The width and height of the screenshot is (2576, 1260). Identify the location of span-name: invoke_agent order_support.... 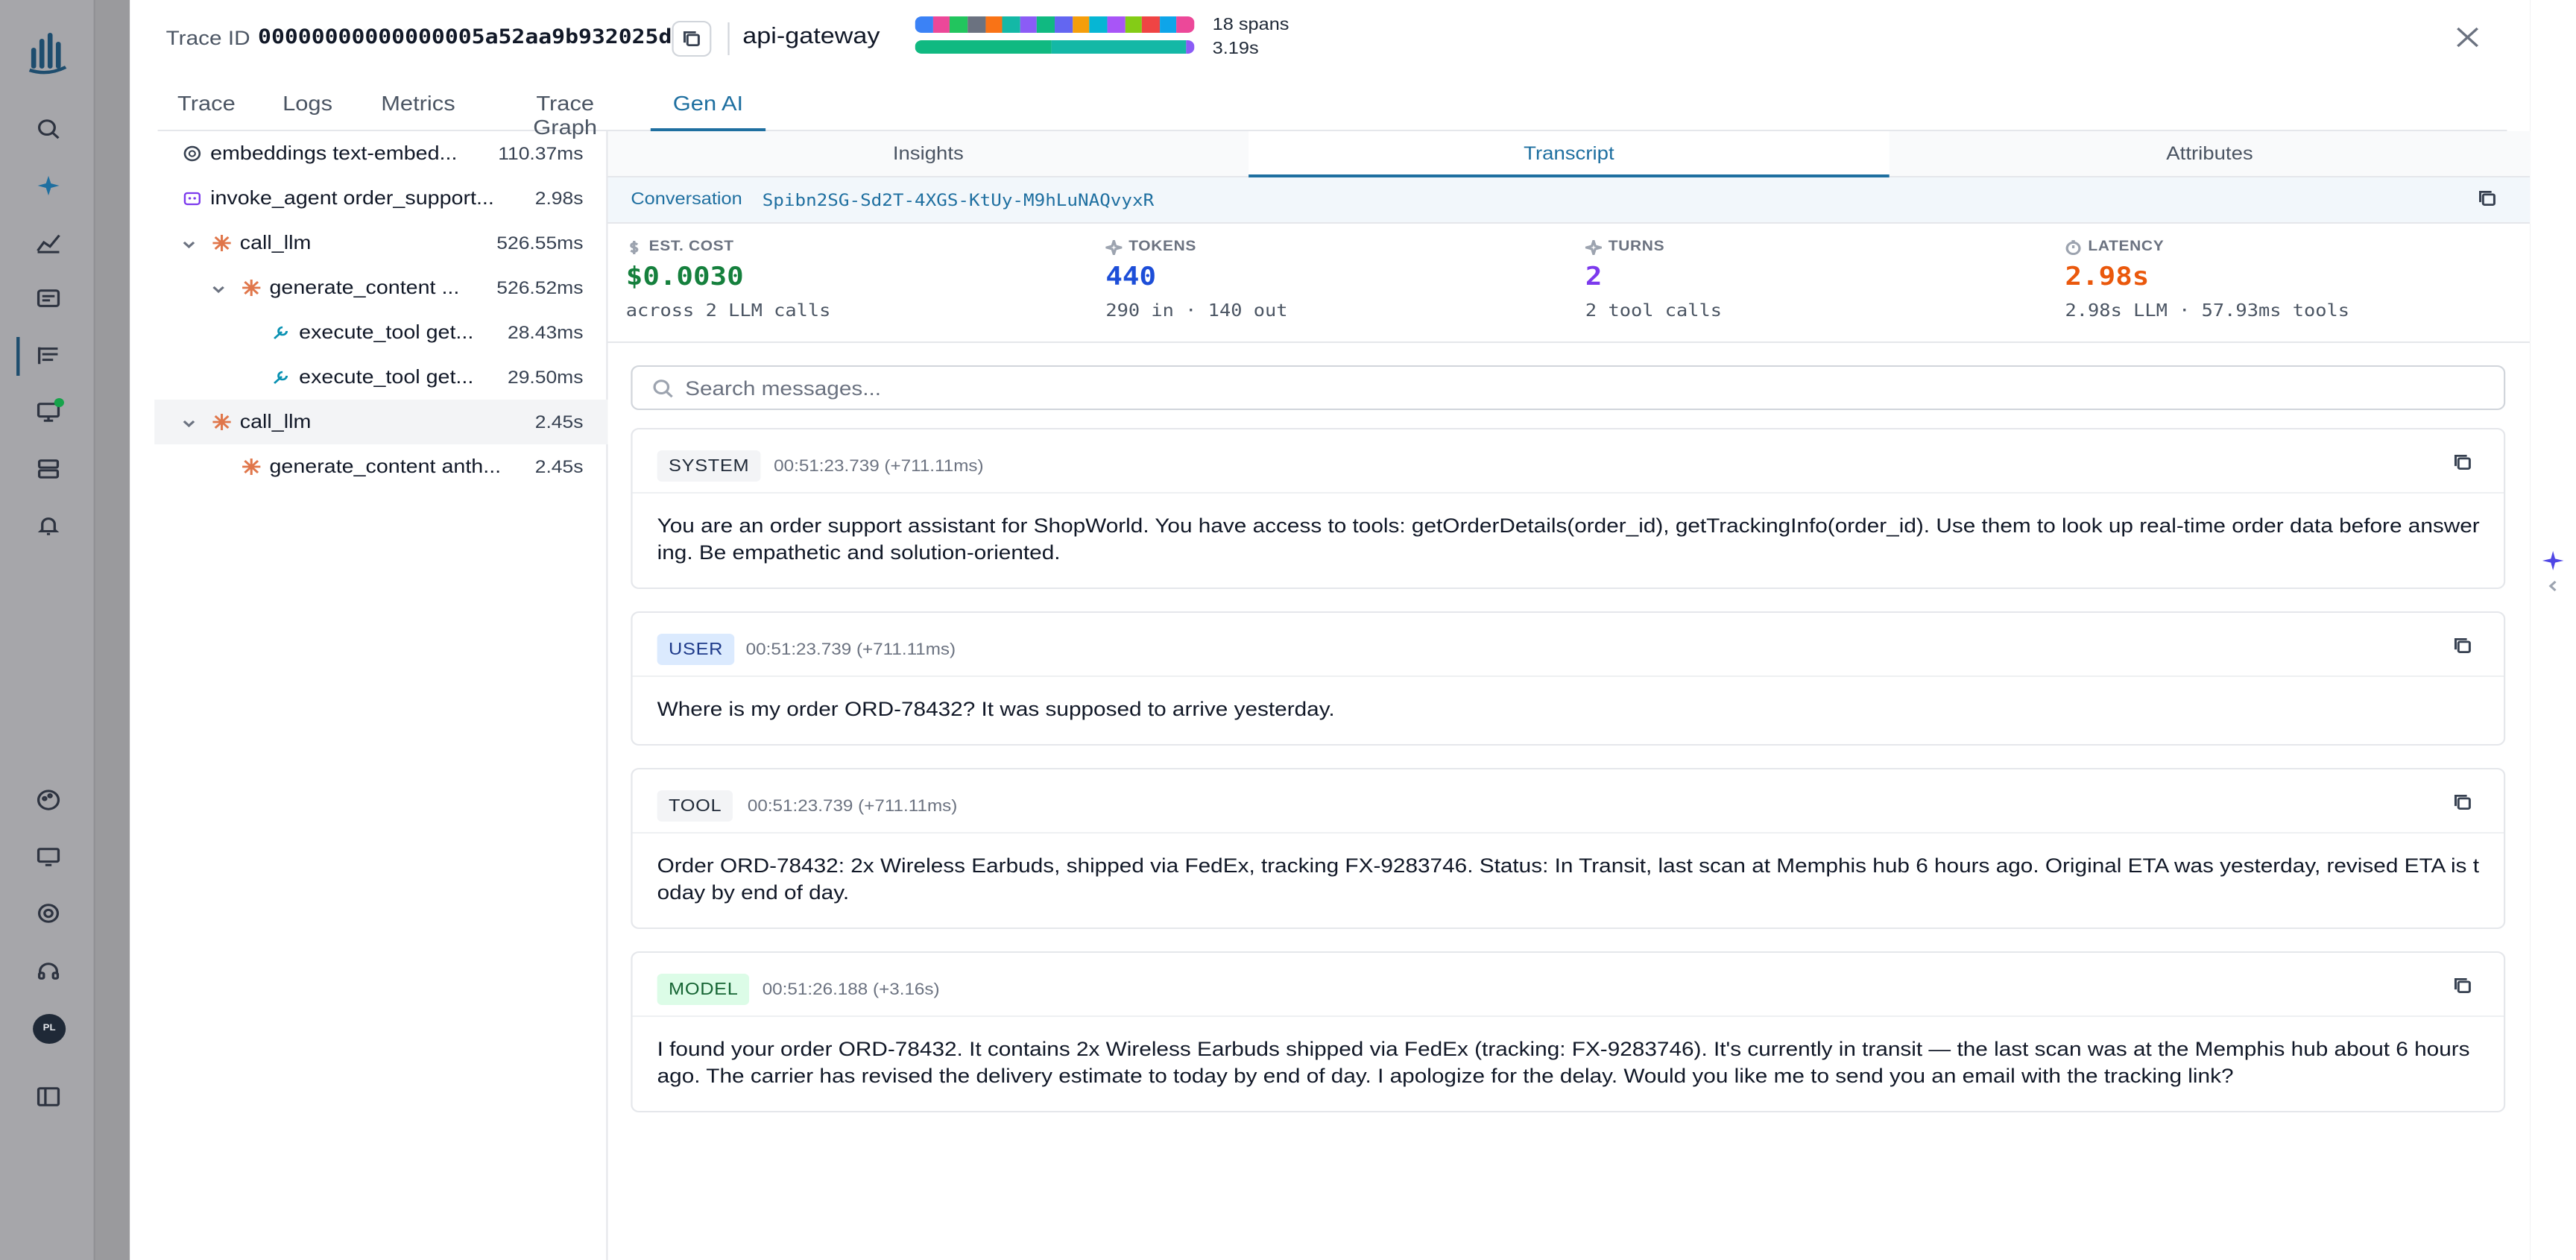
(352, 197).